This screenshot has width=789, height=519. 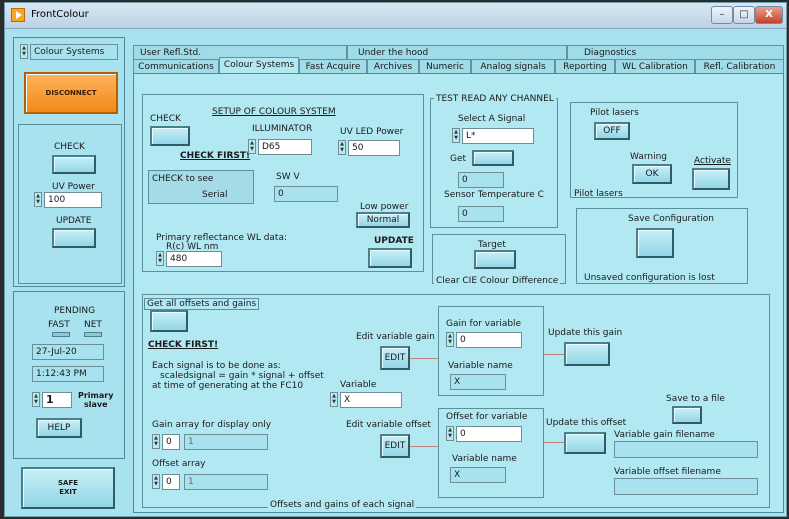 I want to click on activate-label: Activate, so click(x=712, y=161).